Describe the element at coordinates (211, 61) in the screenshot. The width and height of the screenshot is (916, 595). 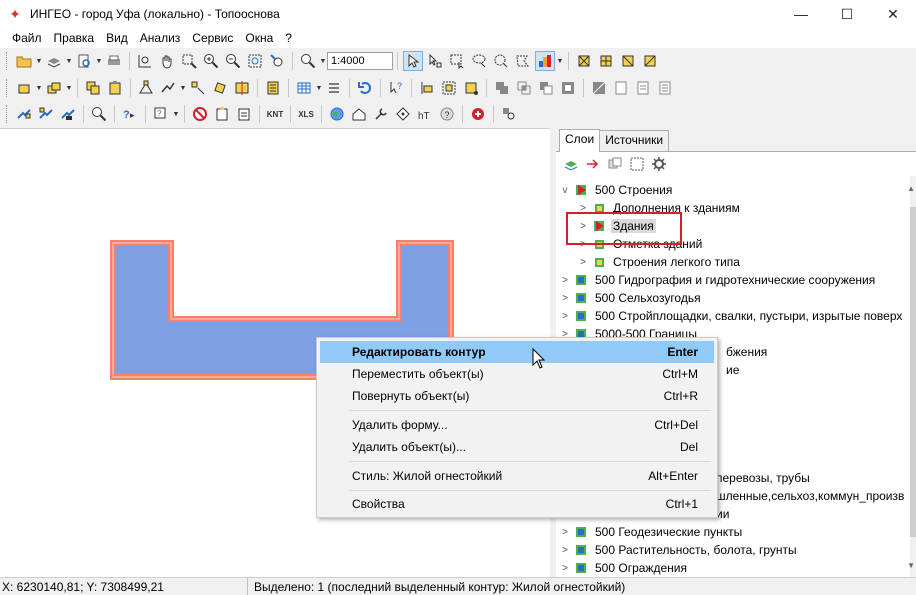
I see `zoom-in-icon` at that location.